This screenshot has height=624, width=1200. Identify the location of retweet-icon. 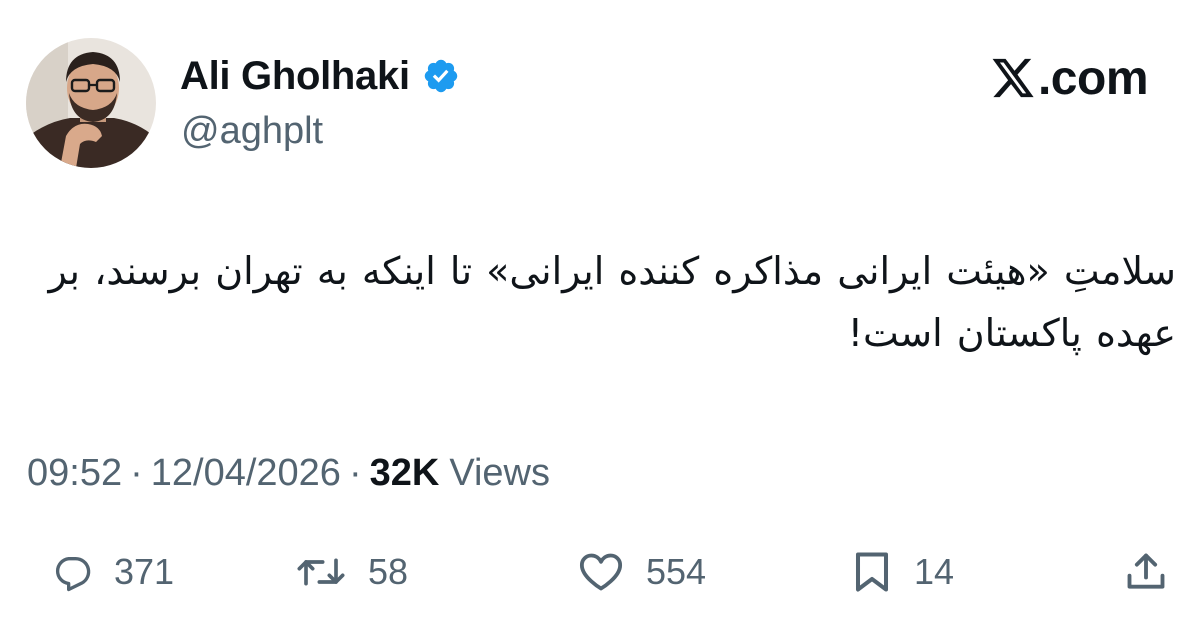
(321, 572).